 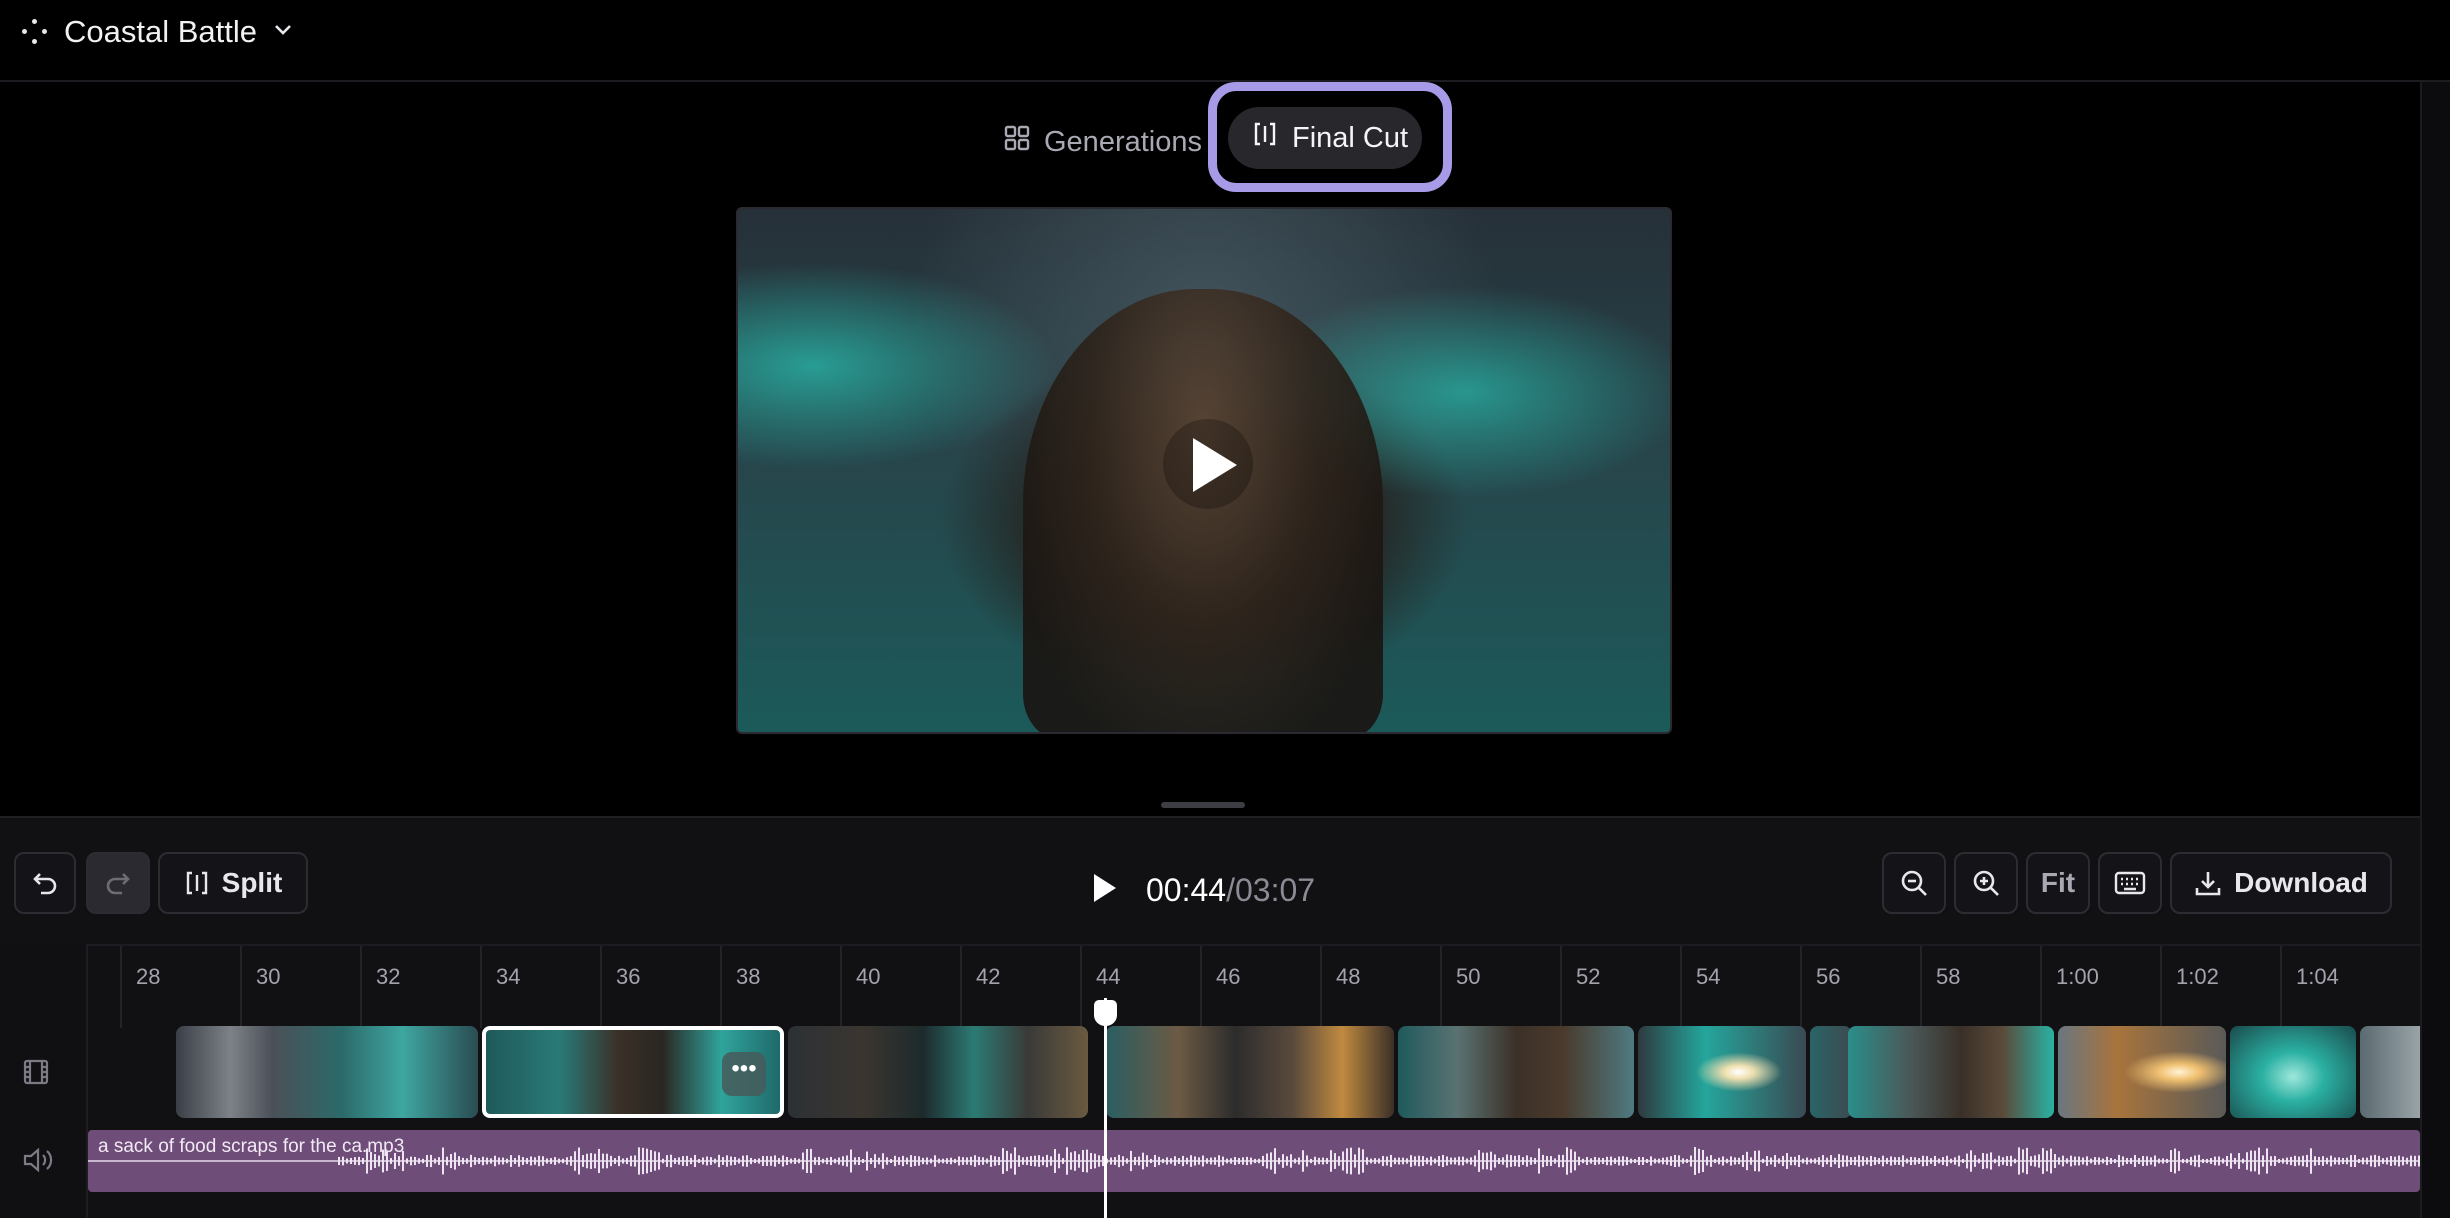 I want to click on ruler-tick: 36, so click(x=620, y=987).